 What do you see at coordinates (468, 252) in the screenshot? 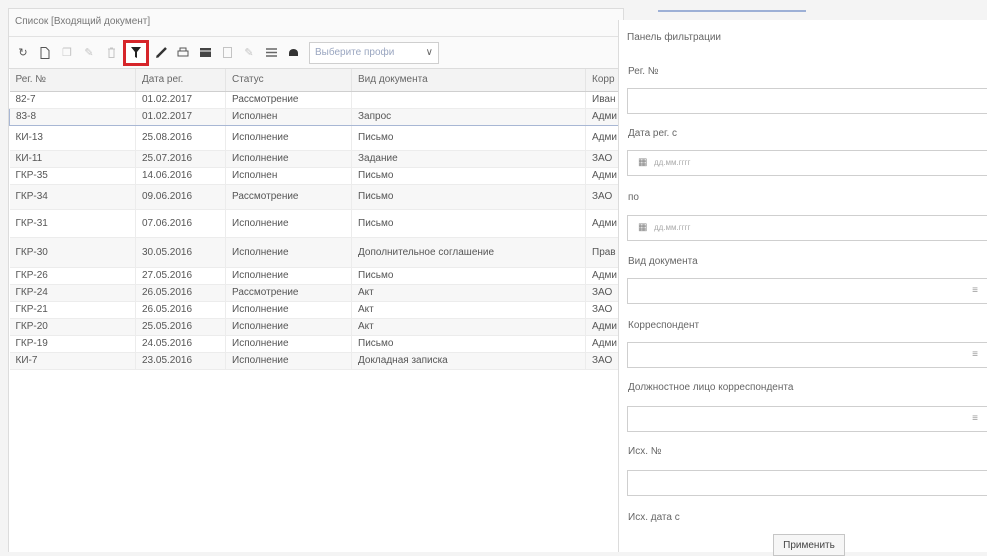
I see `cell-kind: Дополнительное соглашение` at bounding box center [468, 252].